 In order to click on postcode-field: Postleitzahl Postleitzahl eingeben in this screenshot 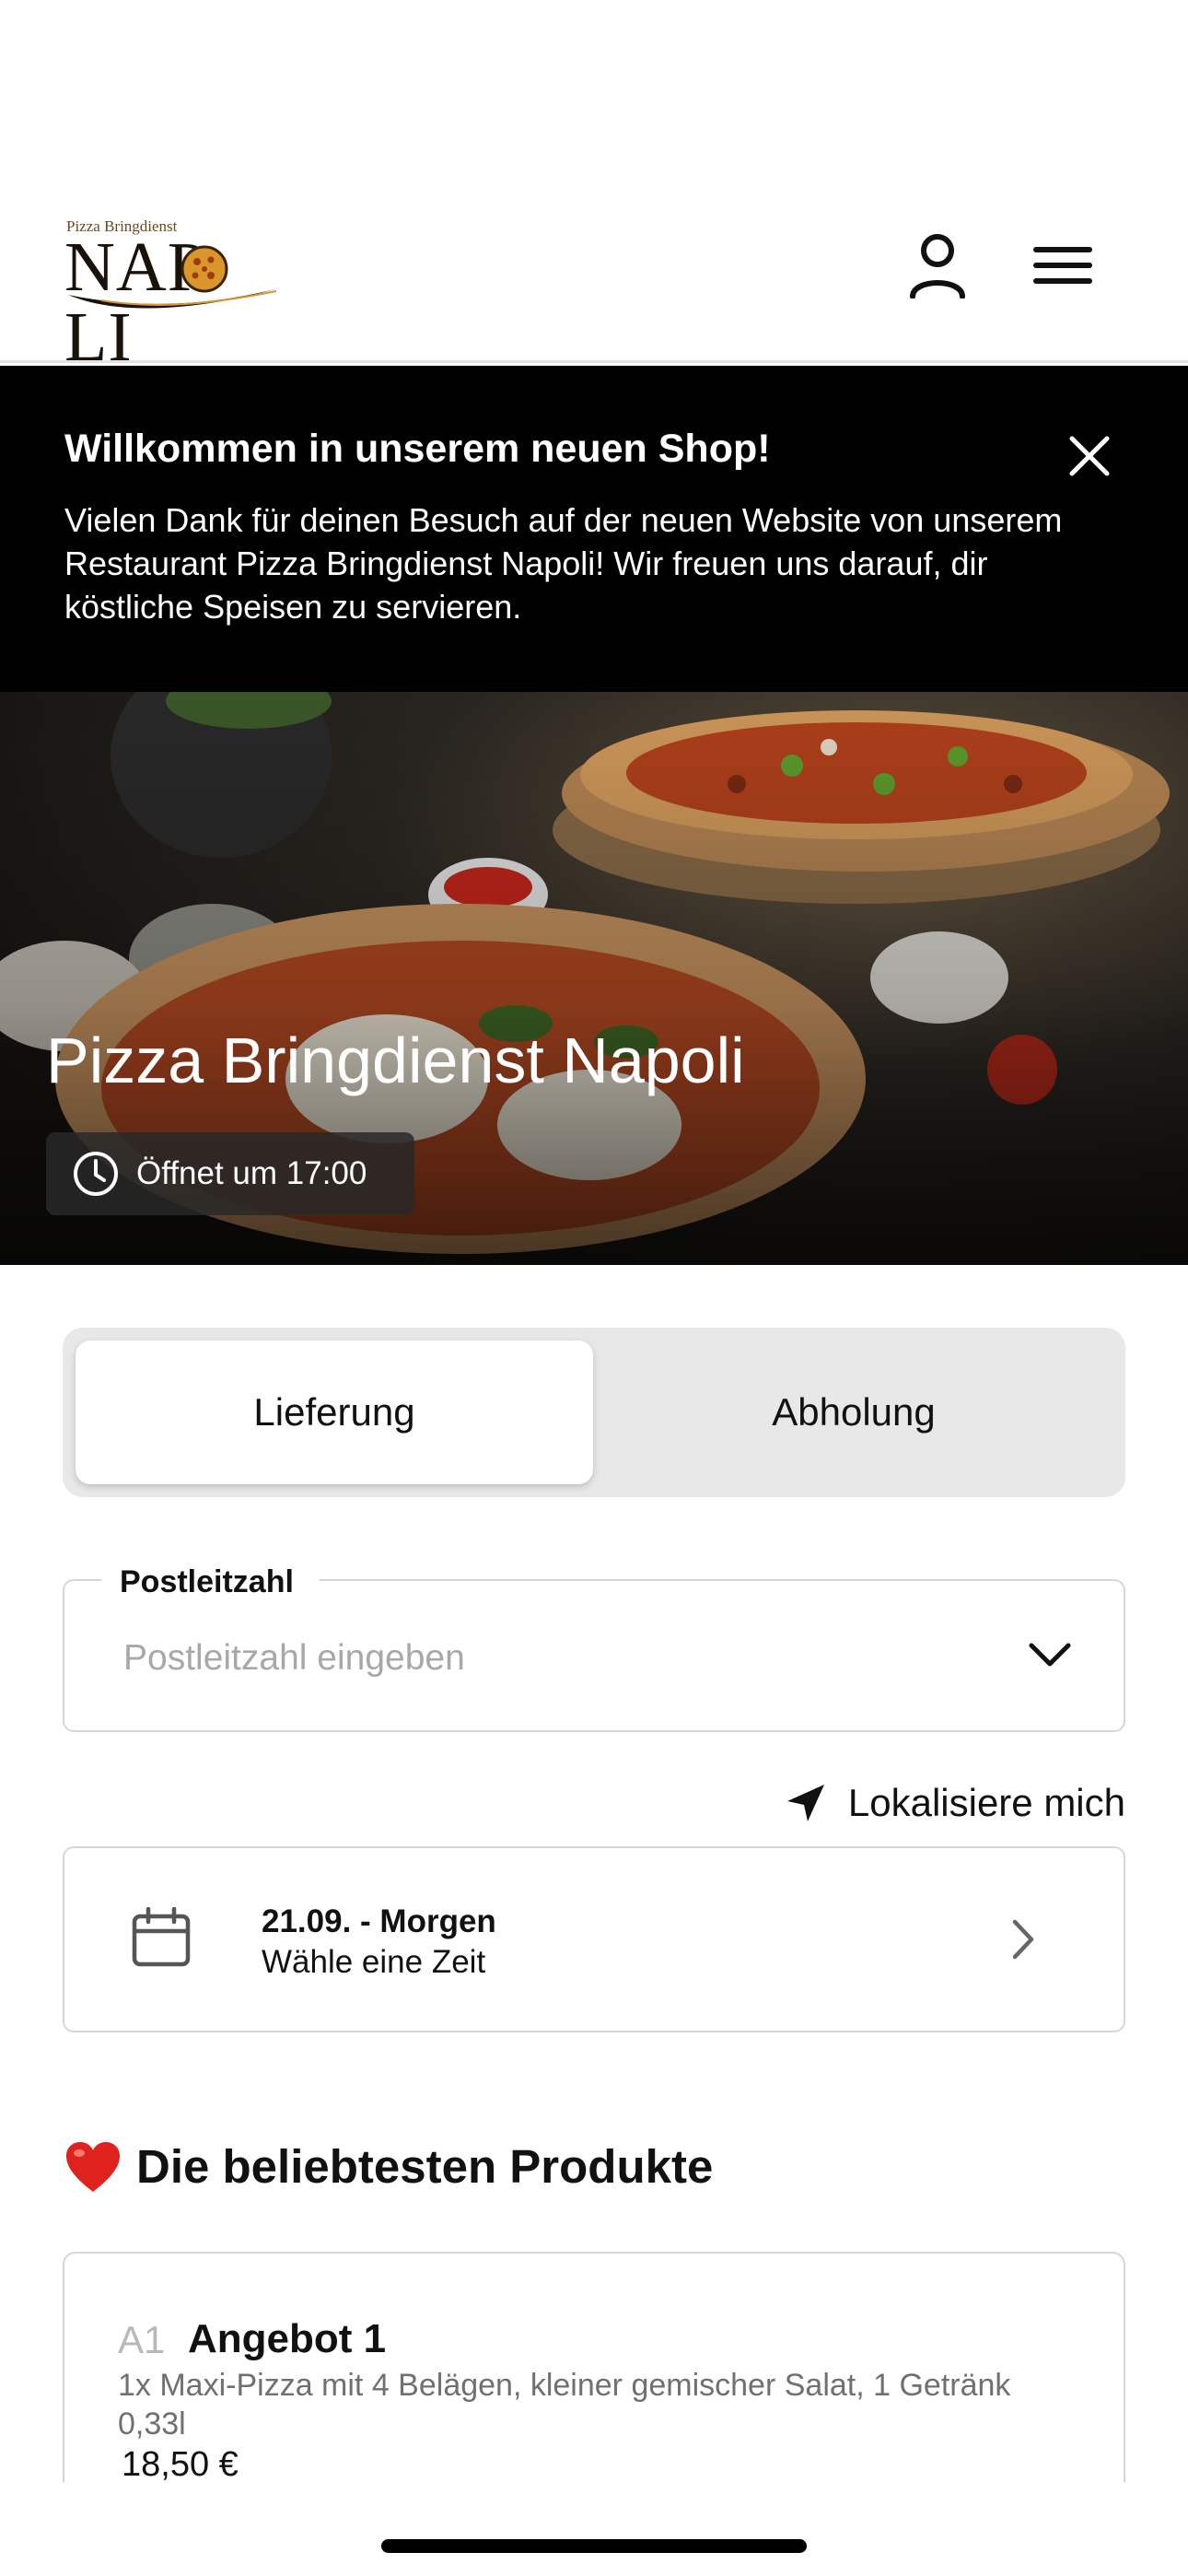, I will do `click(594, 1648)`.